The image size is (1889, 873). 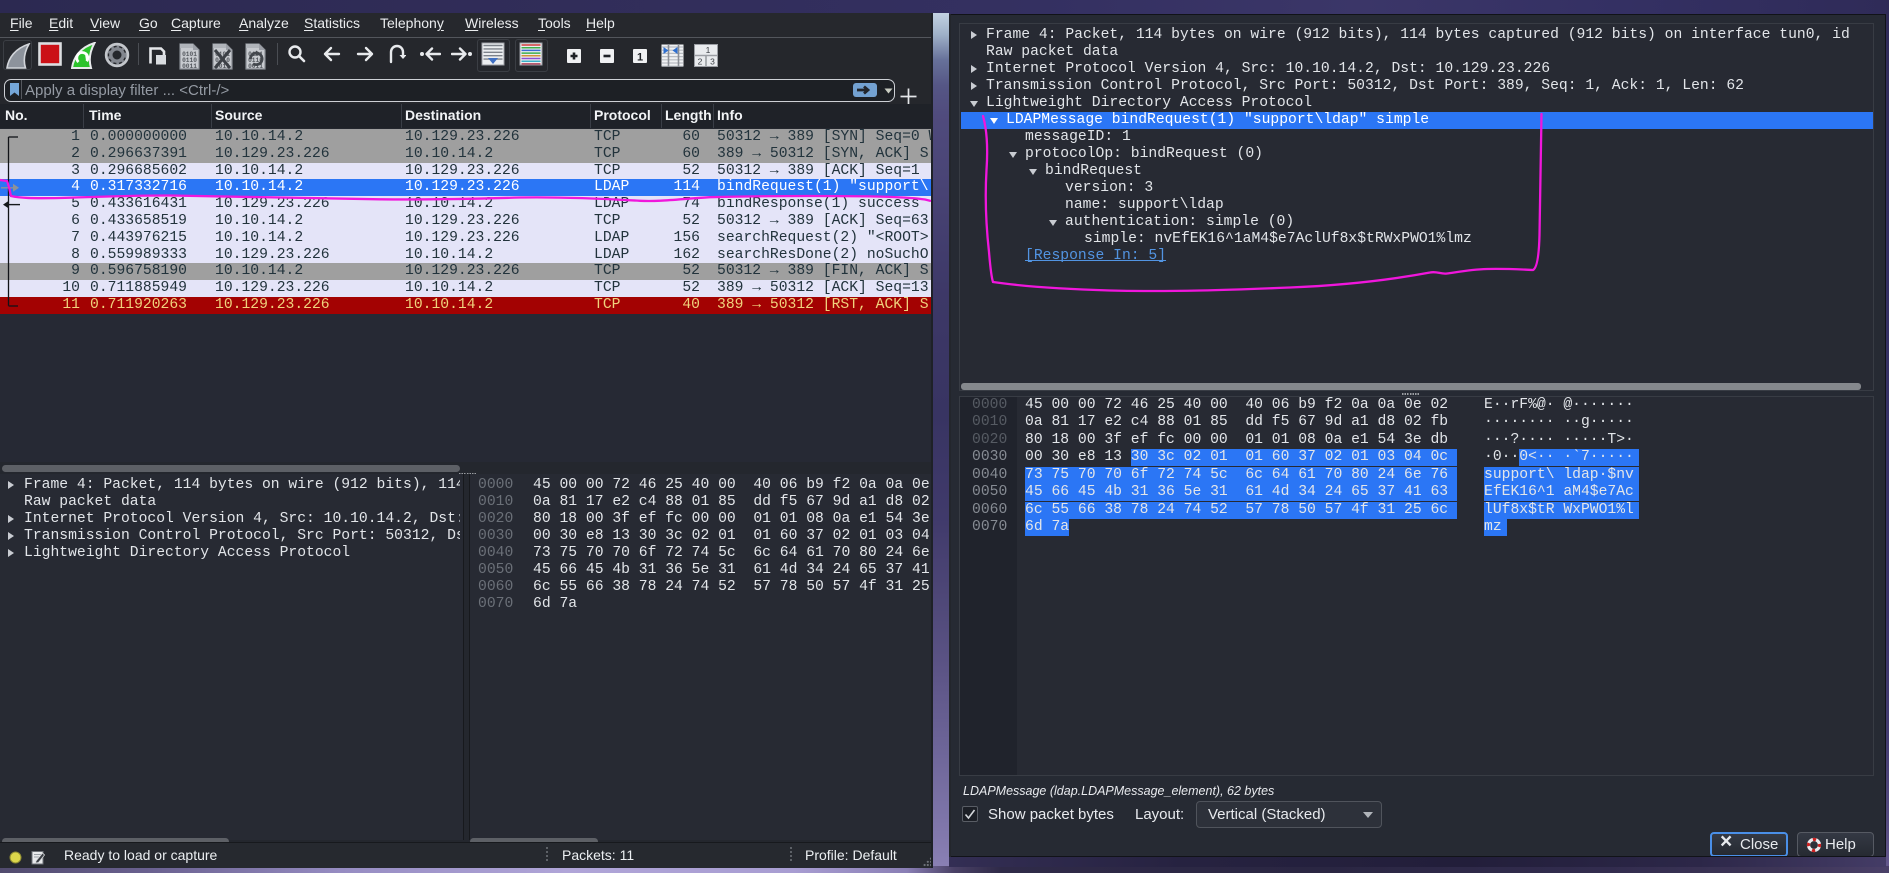 I want to click on svg-text: 3, so click(x=712, y=62).